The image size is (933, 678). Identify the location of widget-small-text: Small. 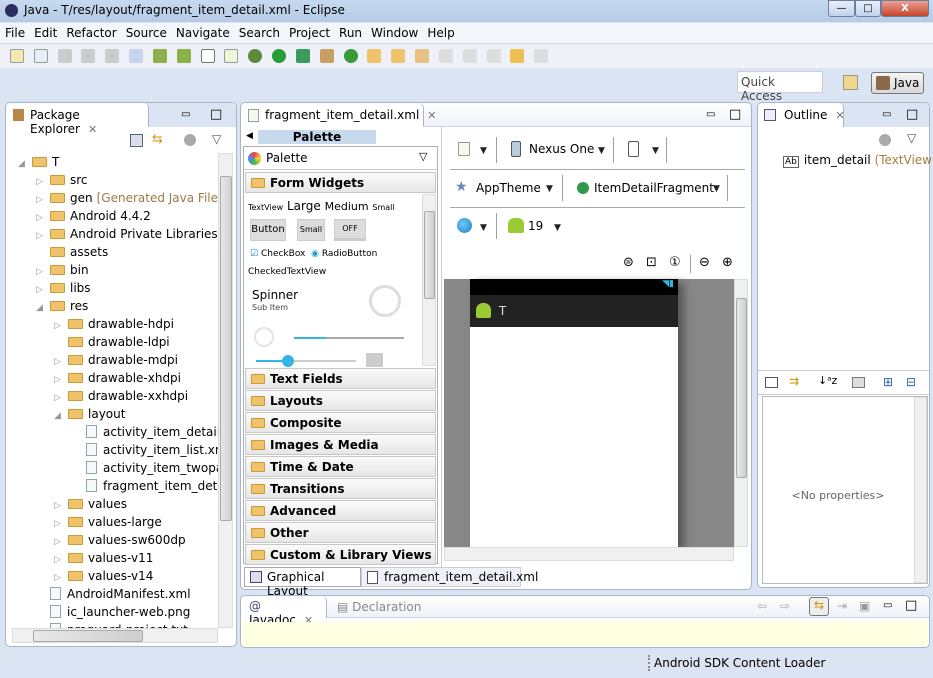
(383, 207).